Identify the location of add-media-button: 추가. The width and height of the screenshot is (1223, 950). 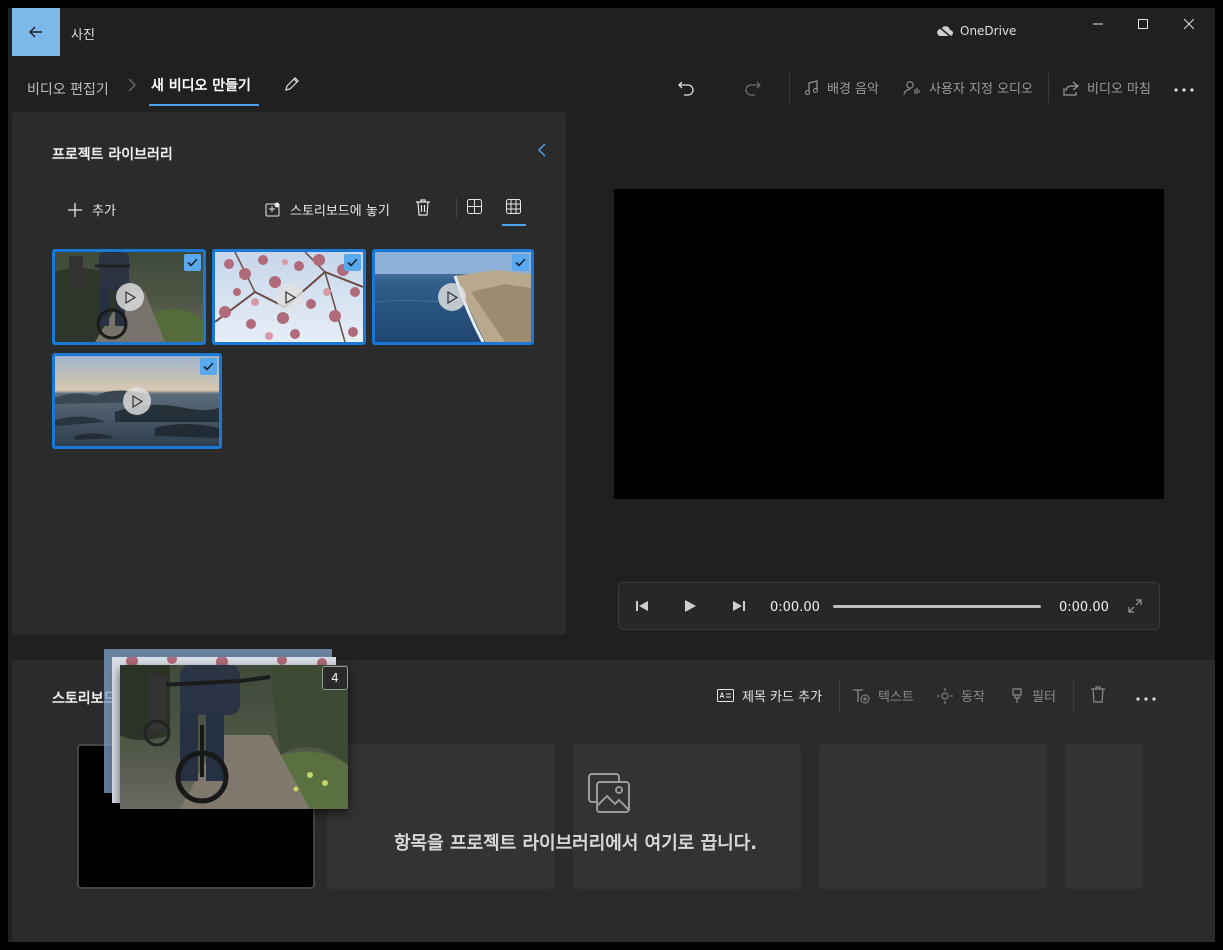
(92, 209).